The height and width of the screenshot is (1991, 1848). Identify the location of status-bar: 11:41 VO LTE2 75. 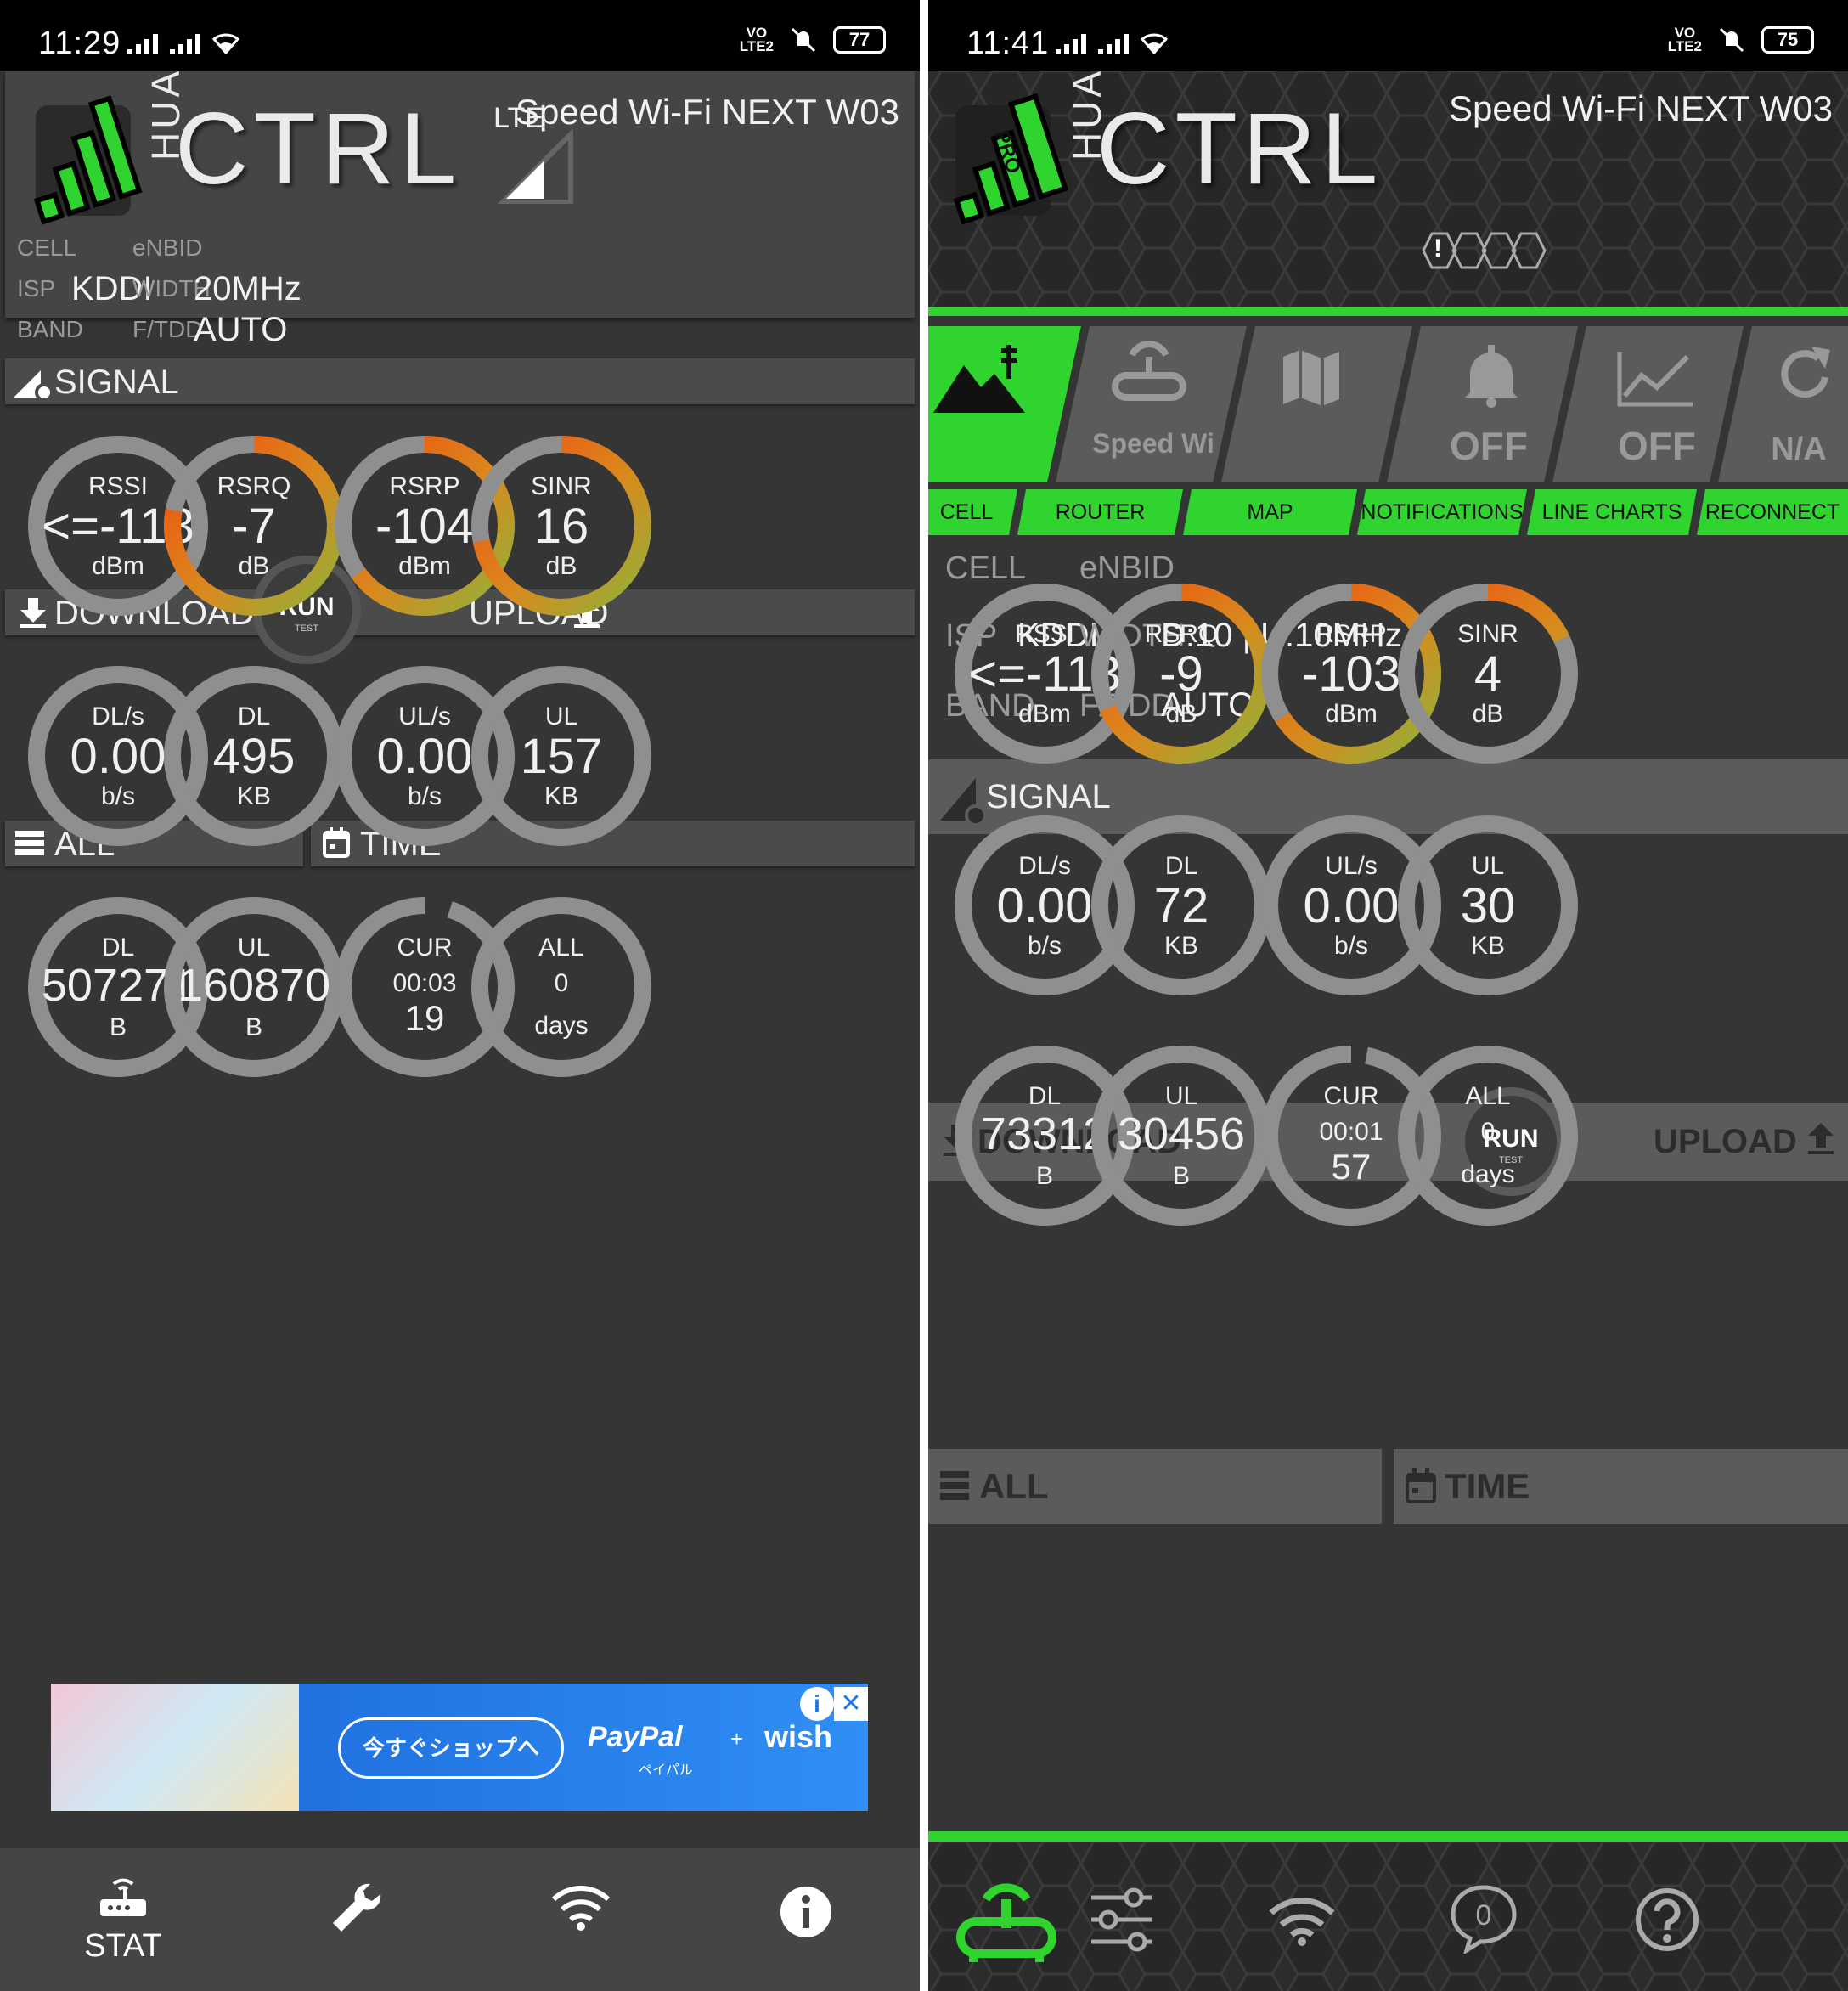
(1388, 35).